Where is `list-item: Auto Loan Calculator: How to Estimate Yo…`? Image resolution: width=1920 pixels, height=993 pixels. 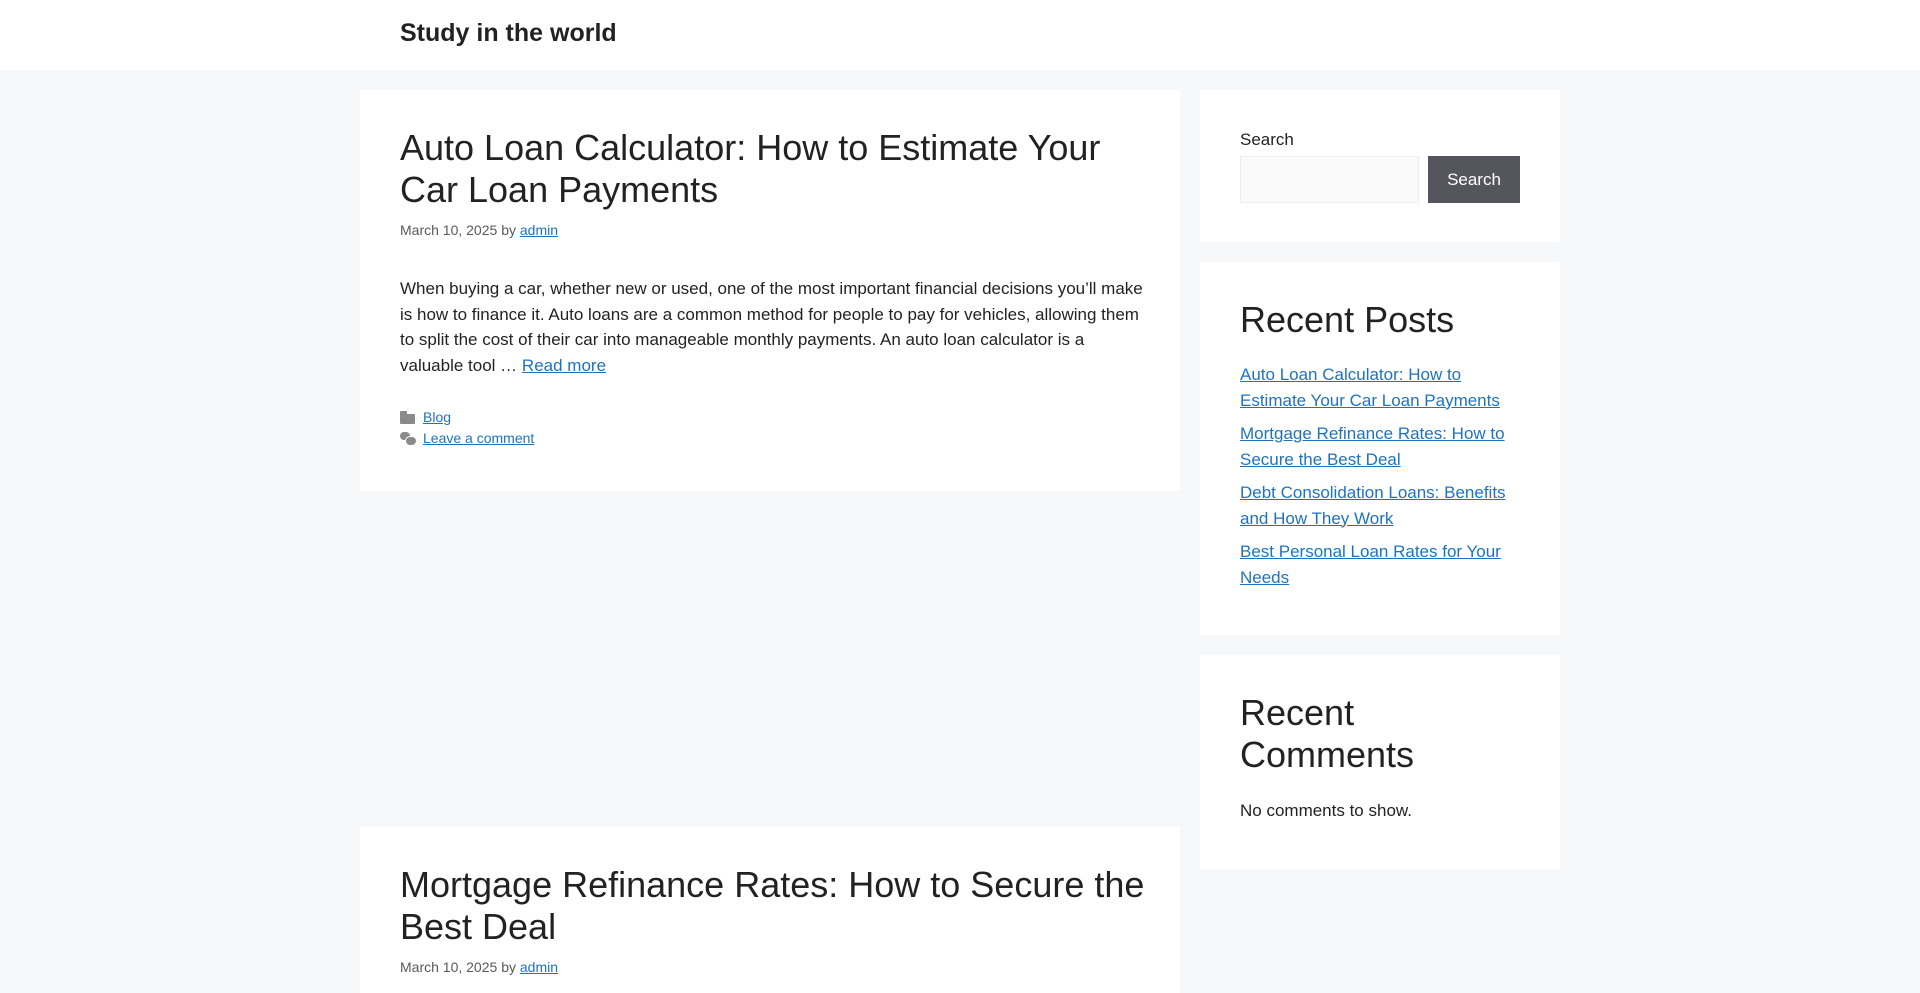
list-item: Auto Loan Calculator: How to Estimate Yo… is located at coordinates (1385, 387).